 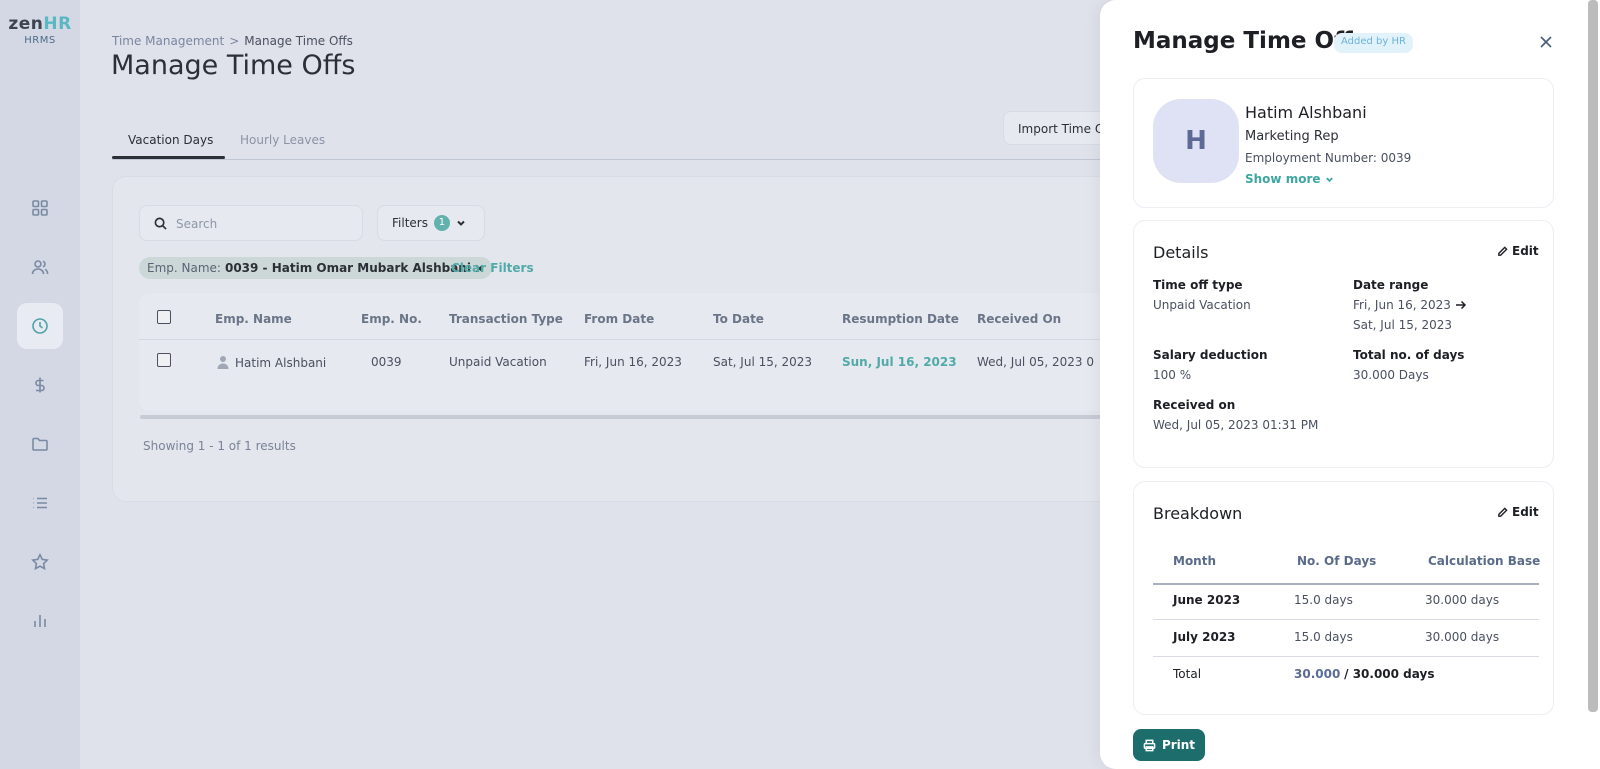 I want to click on select-all-checkbox, so click(x=164, y=317).